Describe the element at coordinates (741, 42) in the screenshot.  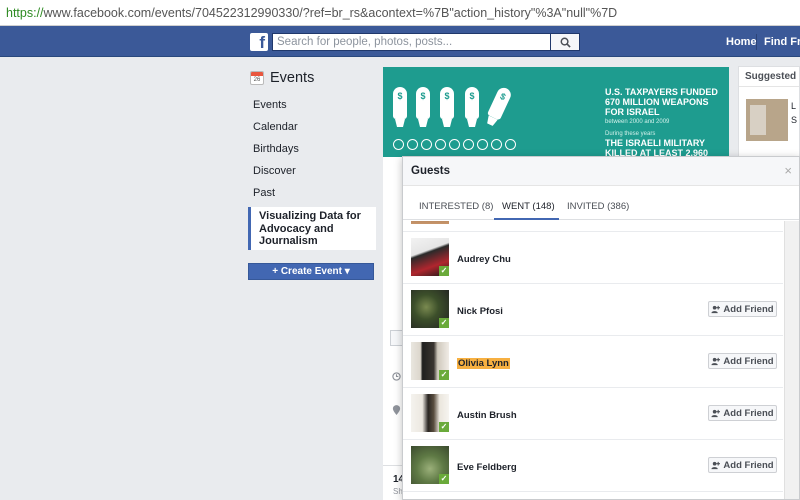
I see `nav-home-link: Home` at that location.